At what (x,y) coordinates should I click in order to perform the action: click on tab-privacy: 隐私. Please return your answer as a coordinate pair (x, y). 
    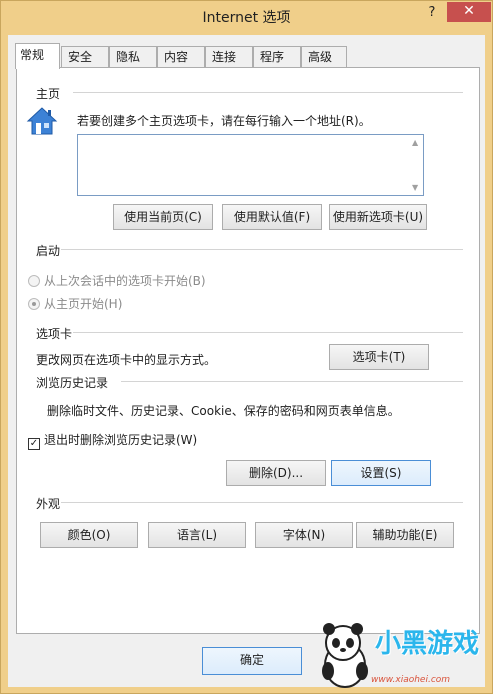
    Looking at the image, I should click on (133, 57).